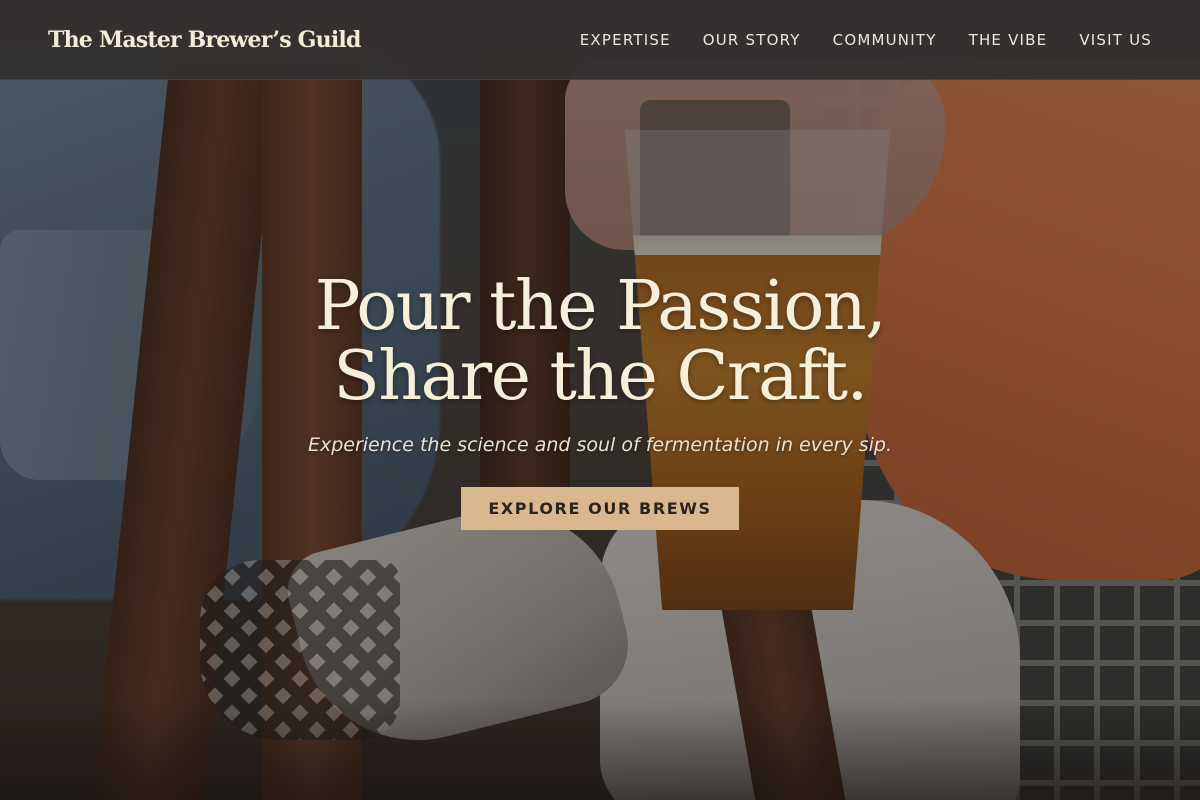 The height and width of the screenshot is (800, 1200). What do you see at coordinates (752, 40) in the screenshot?
I see `nav-link-our-story: OUR STORY` at bounding box center [752, 40].